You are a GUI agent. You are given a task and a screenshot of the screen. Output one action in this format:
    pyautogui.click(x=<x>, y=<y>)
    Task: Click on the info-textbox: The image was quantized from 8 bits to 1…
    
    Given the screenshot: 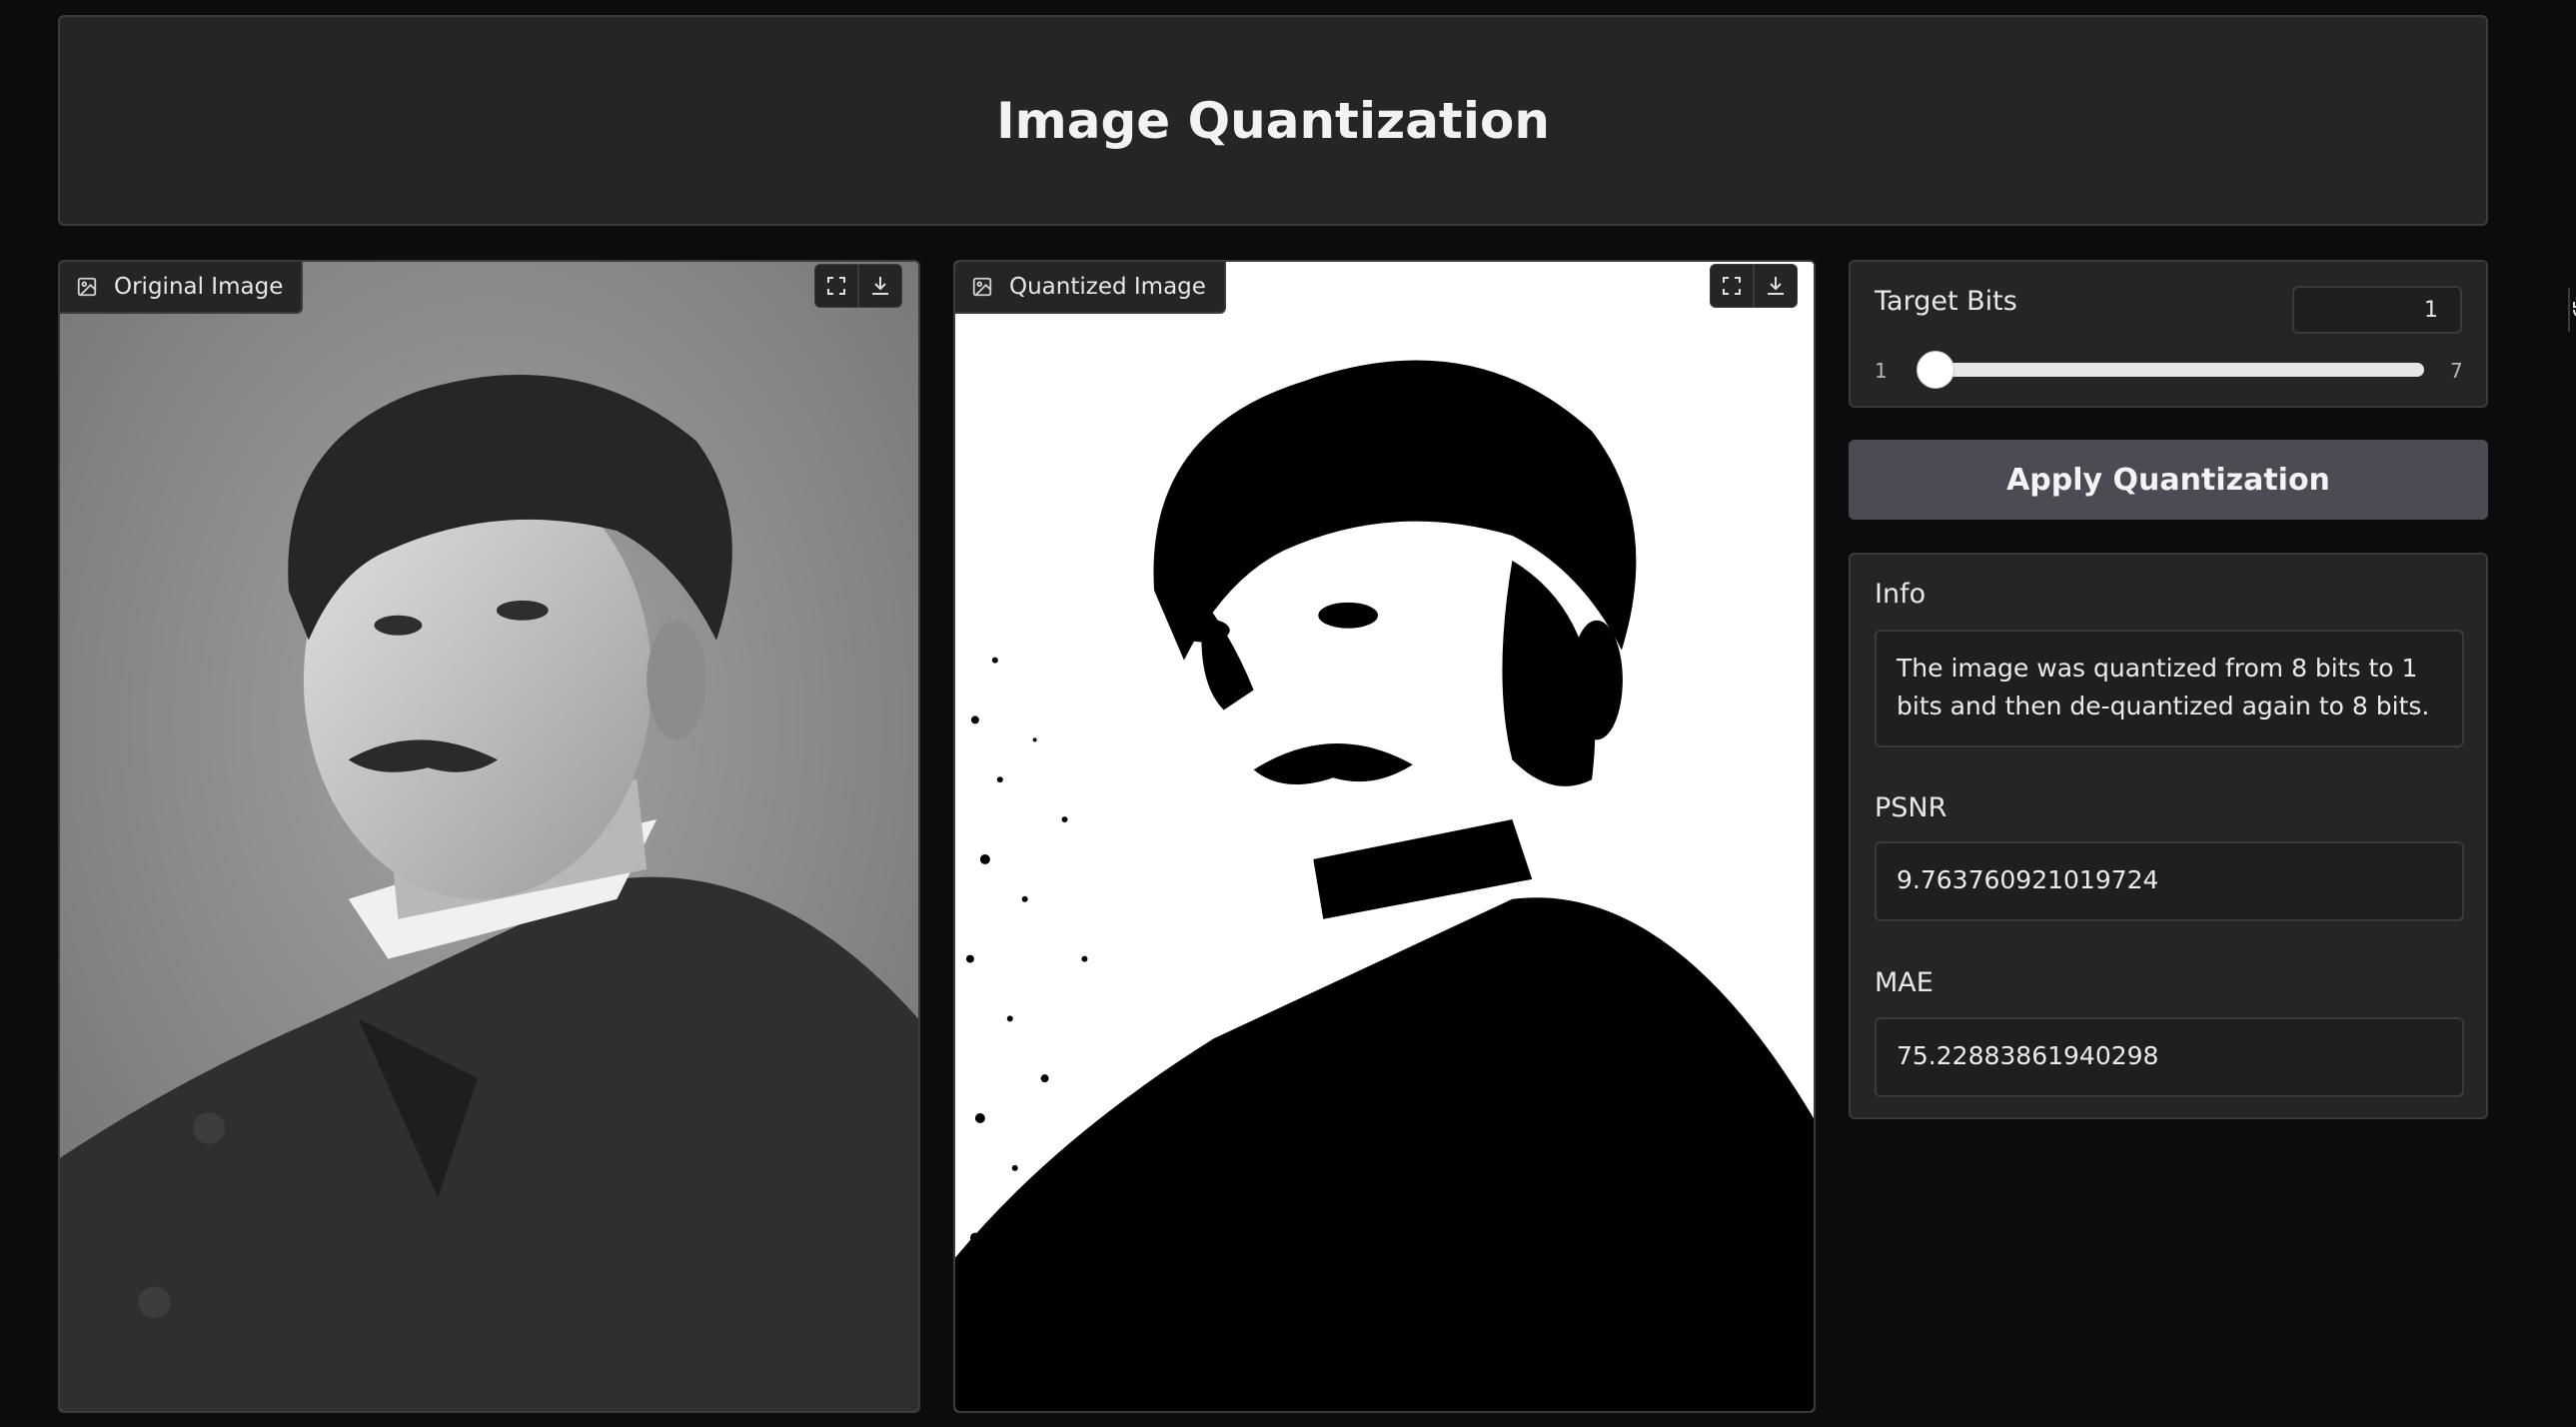 What is the action you would take?
    pyautogui.click(x=2169, y=688)
    